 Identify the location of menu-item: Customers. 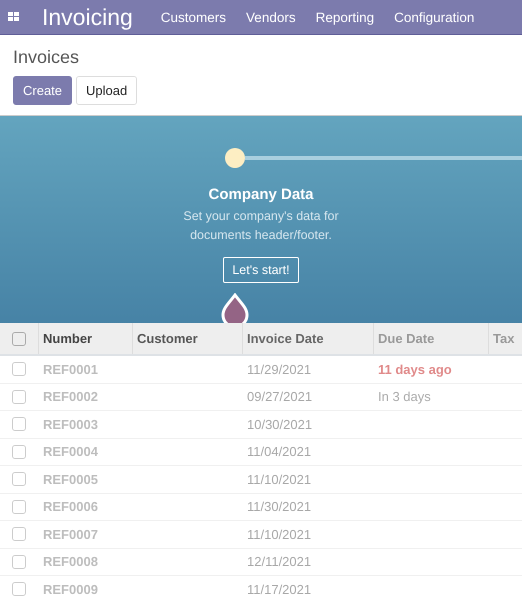
(193, 17).